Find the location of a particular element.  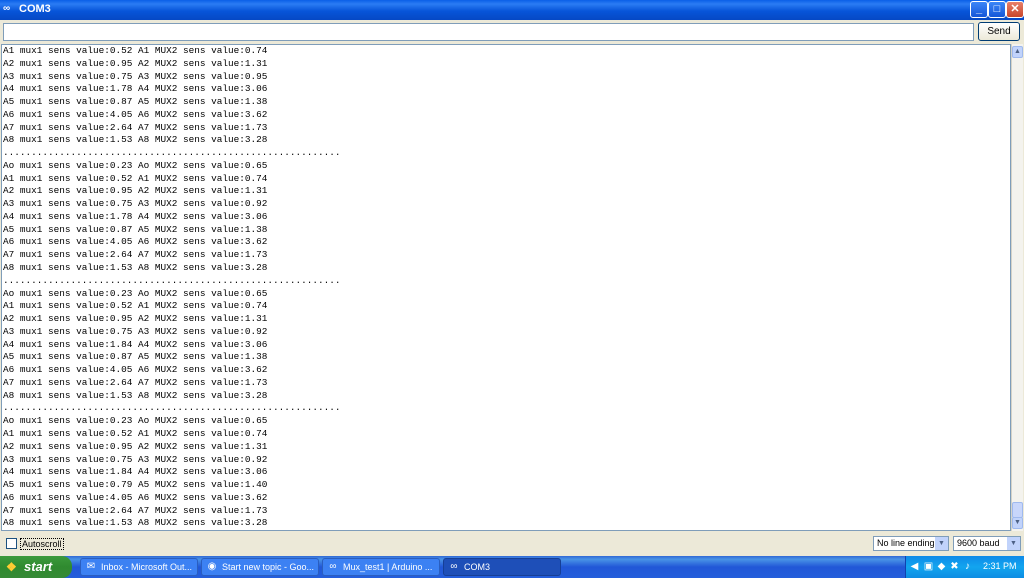

line-ending-value: No line ending is located at coordinates (906, 543).